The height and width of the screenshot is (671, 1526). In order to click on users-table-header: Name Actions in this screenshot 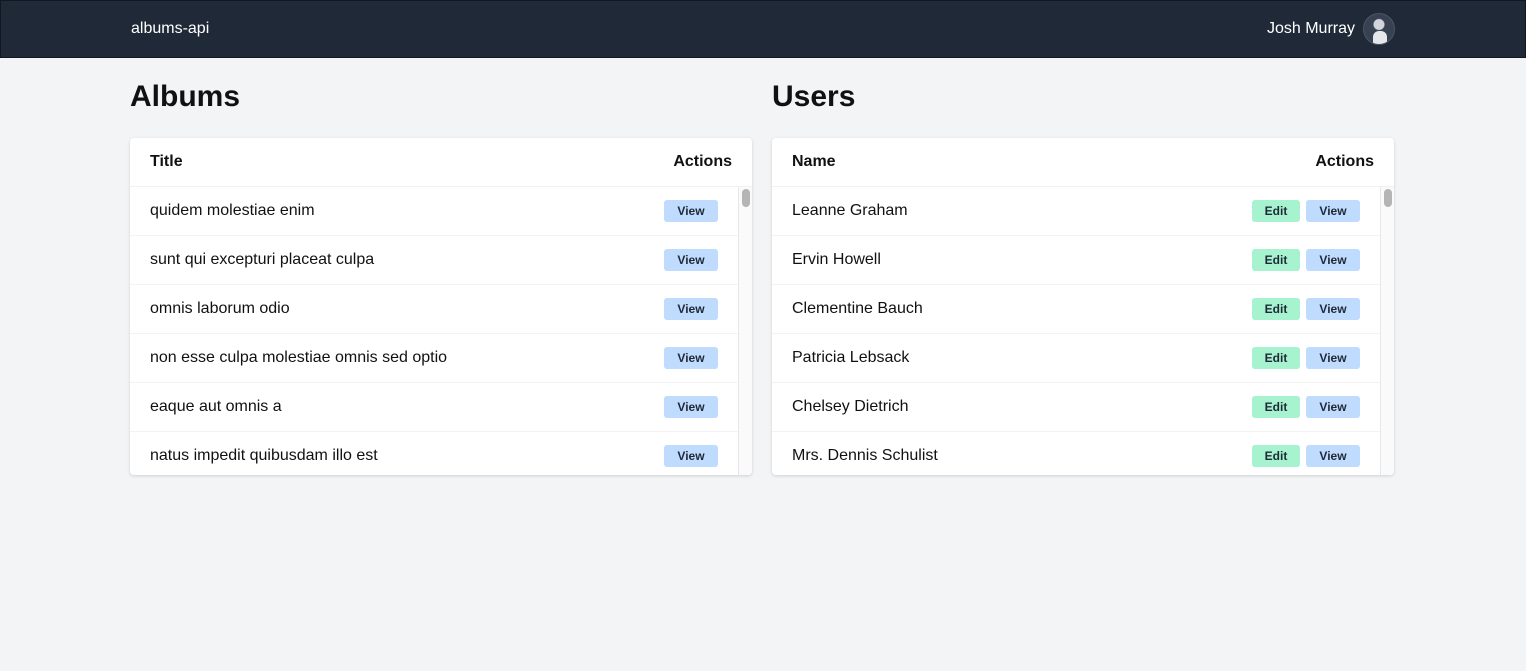, I will do `click(1083, 162)`.